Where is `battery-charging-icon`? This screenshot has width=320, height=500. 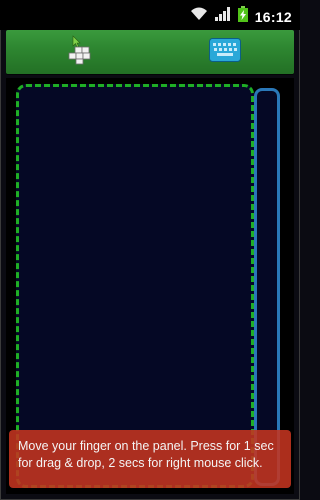 battery-charging-icon is located at coordinates (242, 16).